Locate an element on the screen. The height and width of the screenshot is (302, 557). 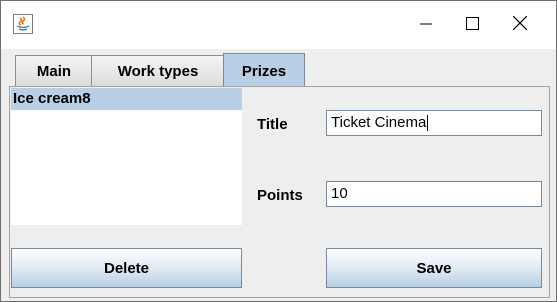
title-input: Ticket Cinema is located at coordinates (434, 123).